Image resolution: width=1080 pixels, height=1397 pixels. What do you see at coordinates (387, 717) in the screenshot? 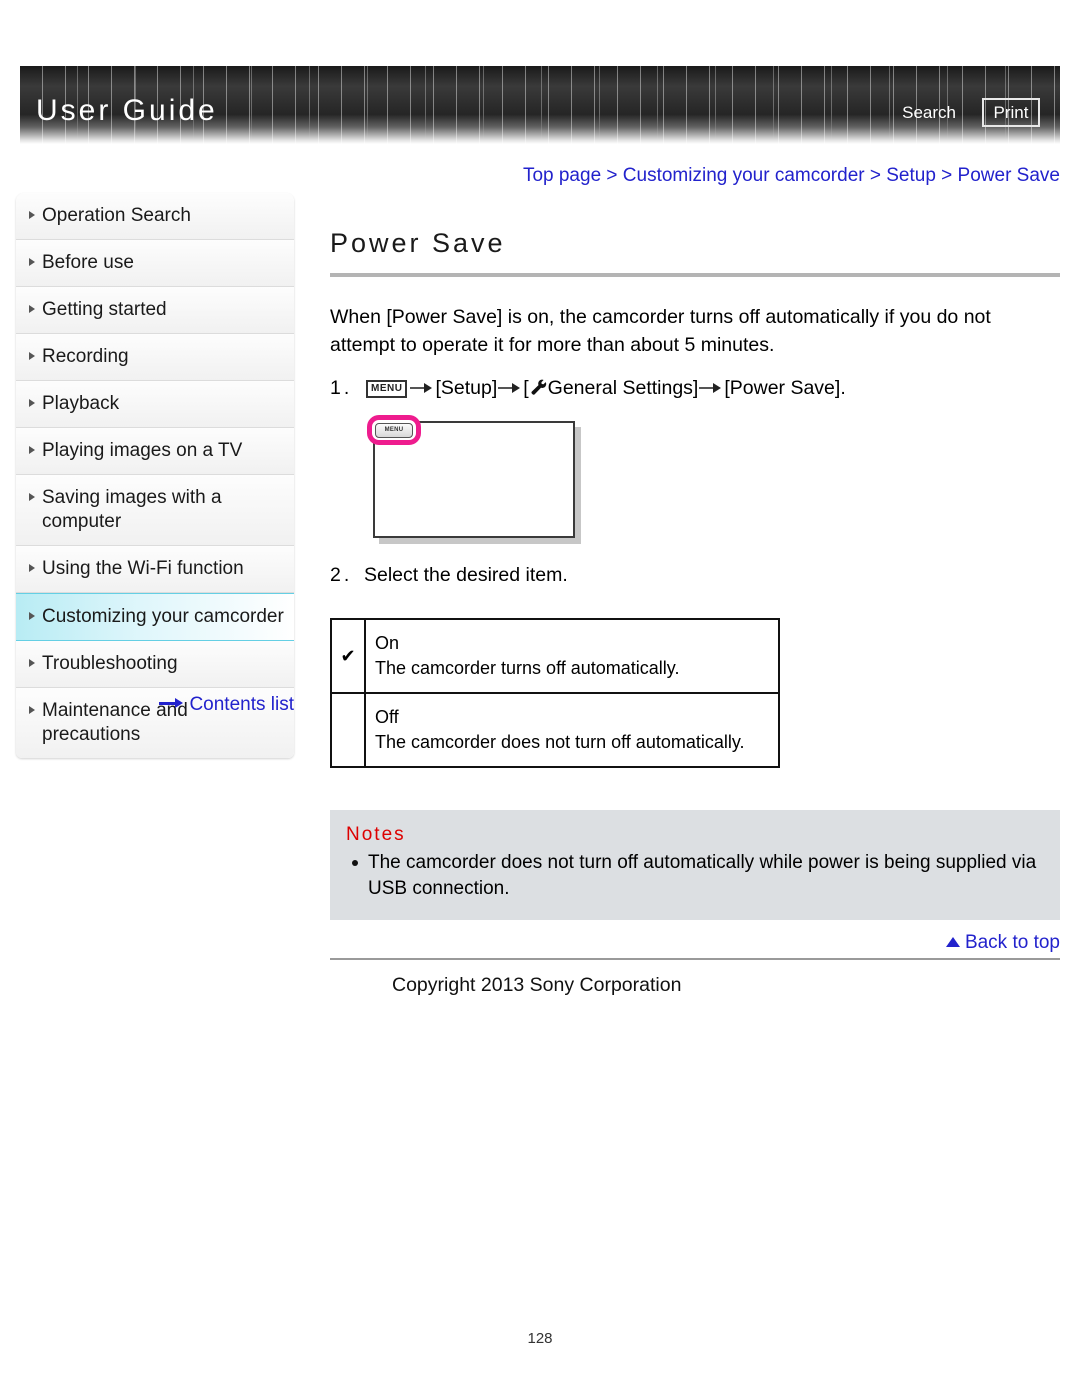
I see `option-name: Off` at bounding box center [387, 717].